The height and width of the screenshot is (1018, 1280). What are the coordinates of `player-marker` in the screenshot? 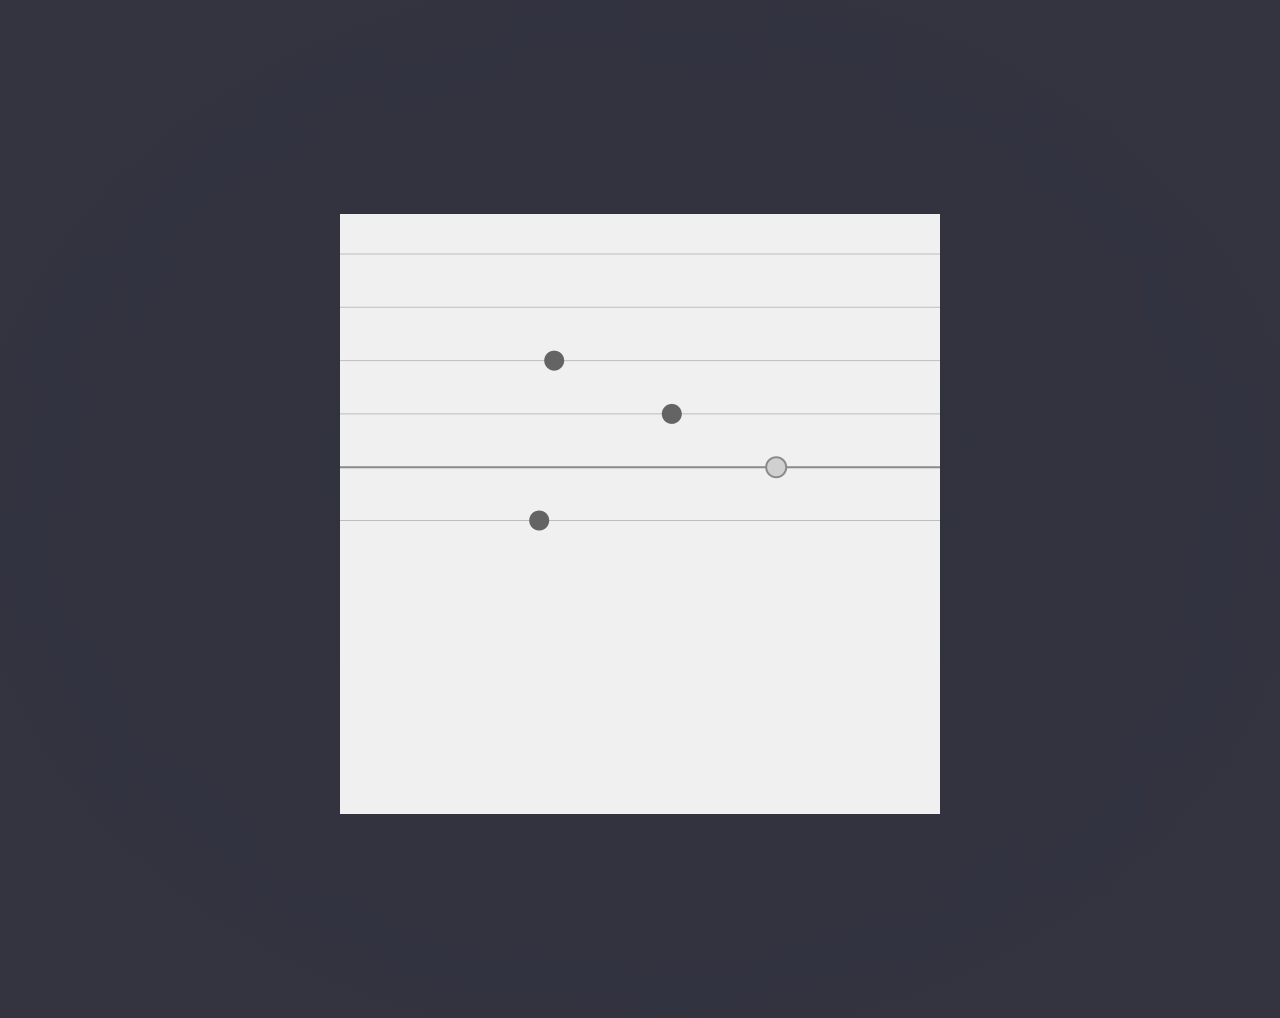 It's located at (776, 467).